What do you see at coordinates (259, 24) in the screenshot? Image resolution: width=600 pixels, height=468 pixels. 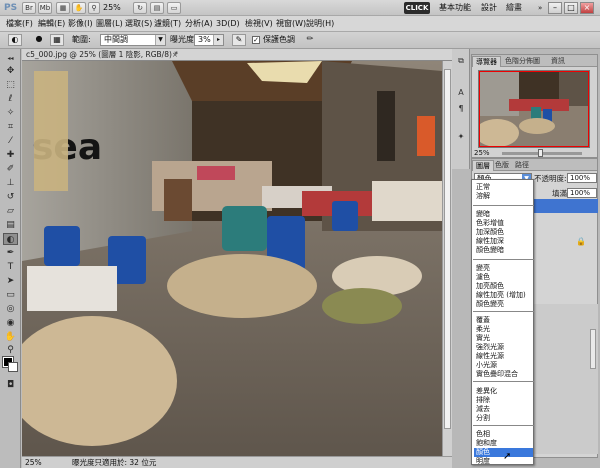 I see `menu-view: 檢視(V)` at bounding box center [259, 24].